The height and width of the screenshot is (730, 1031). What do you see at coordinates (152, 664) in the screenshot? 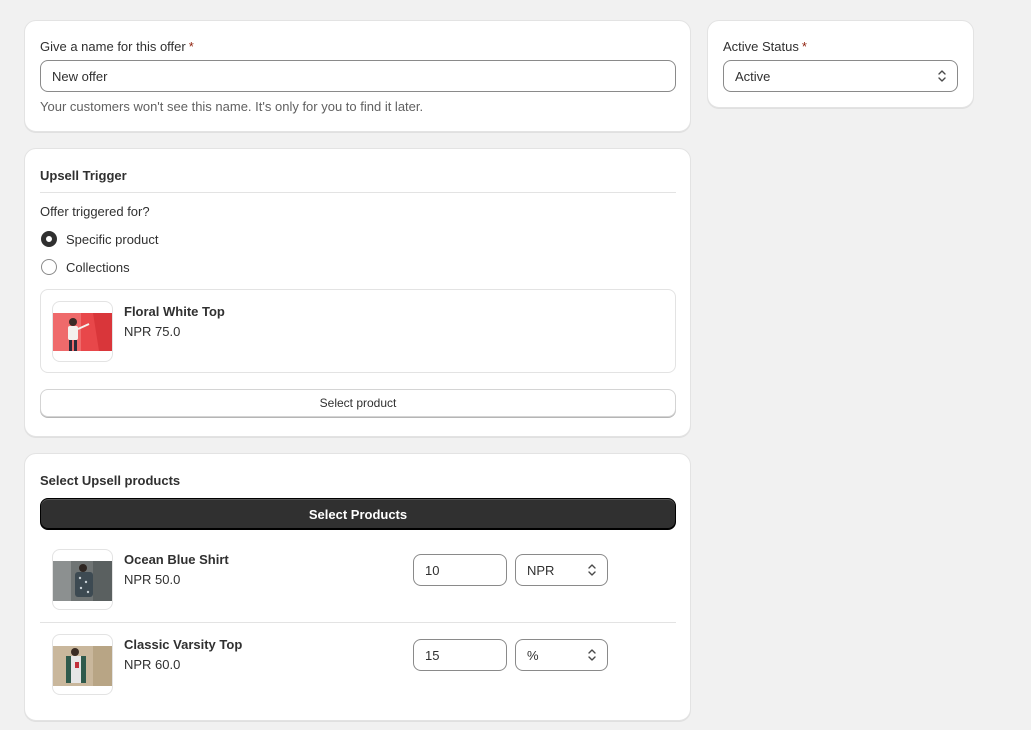
I see `upsell-product-price: NPR 60.0` at bounding box center [152, 664].